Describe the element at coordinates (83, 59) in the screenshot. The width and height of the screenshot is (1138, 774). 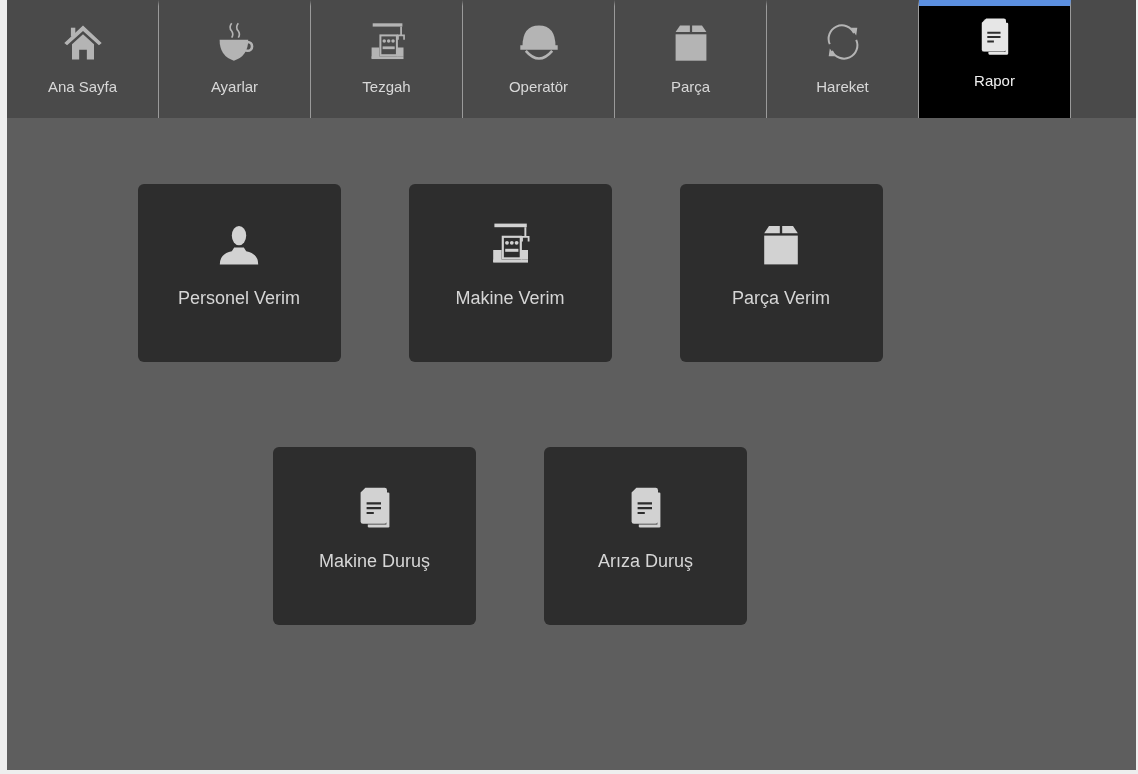
I see `nav-tab: Ana Sayfa` at that location.